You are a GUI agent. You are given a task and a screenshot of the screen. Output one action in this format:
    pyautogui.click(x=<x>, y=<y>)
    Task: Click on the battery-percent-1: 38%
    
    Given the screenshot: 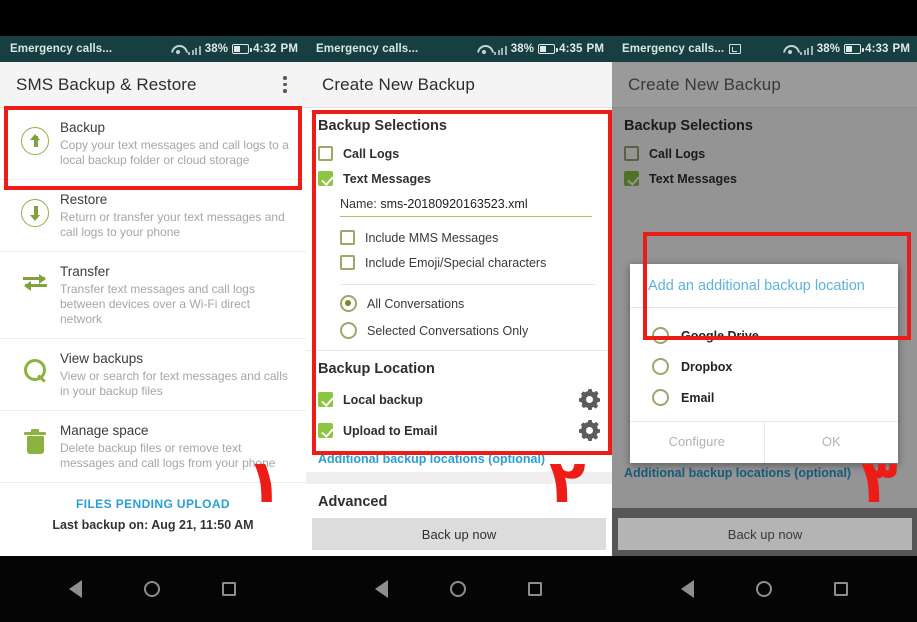 What is the action you would take?
    pyautogui.click(x=216, y=49)
    